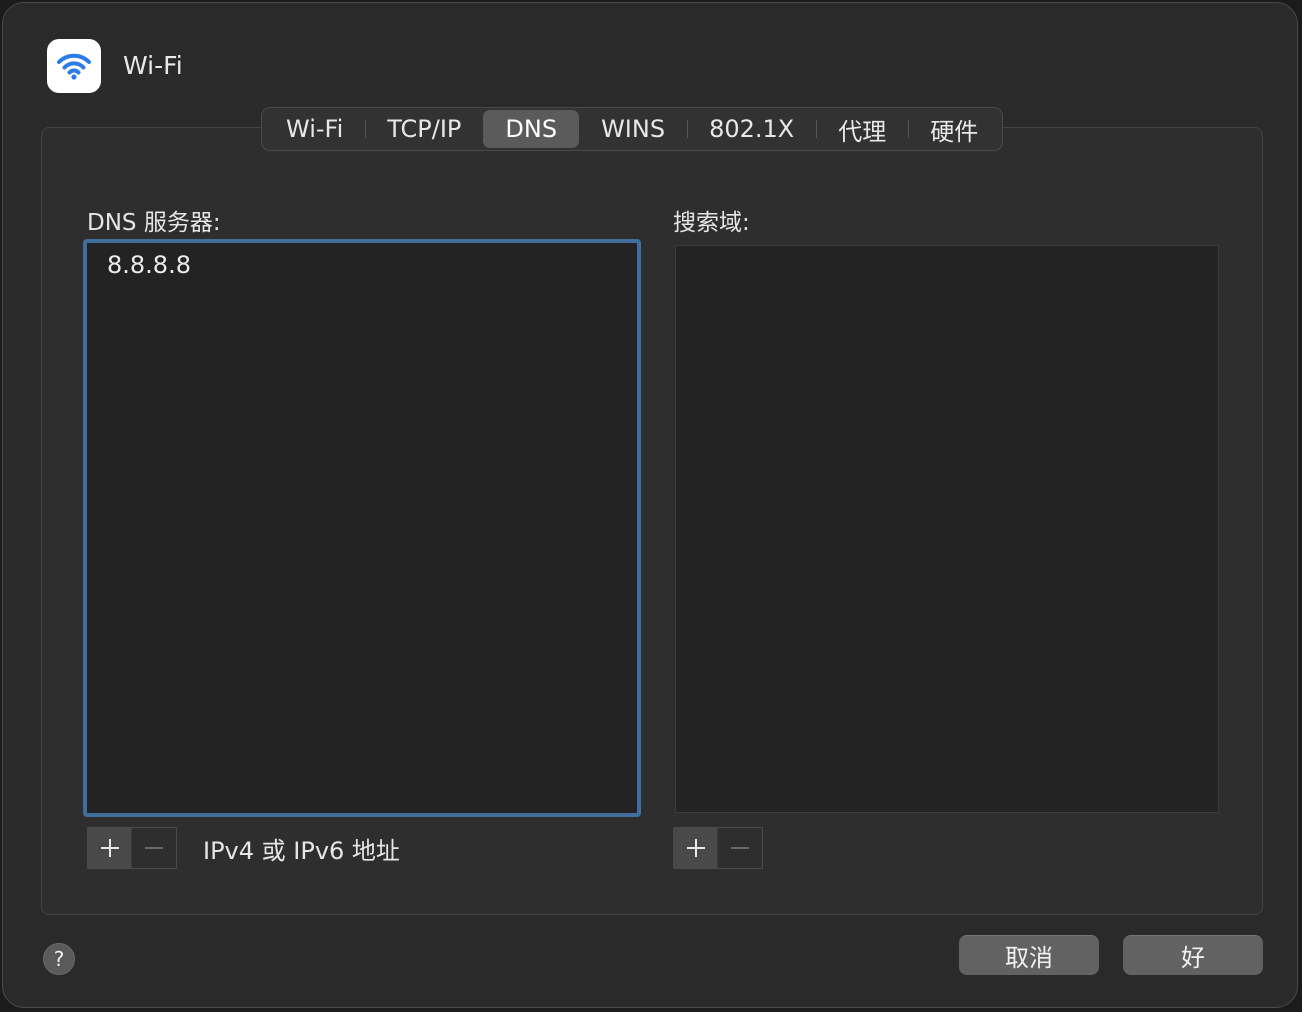 The height and width of the screenshot is (1012, 1302). I want to click on tab-hardware: 硬件, so click(954, 129).